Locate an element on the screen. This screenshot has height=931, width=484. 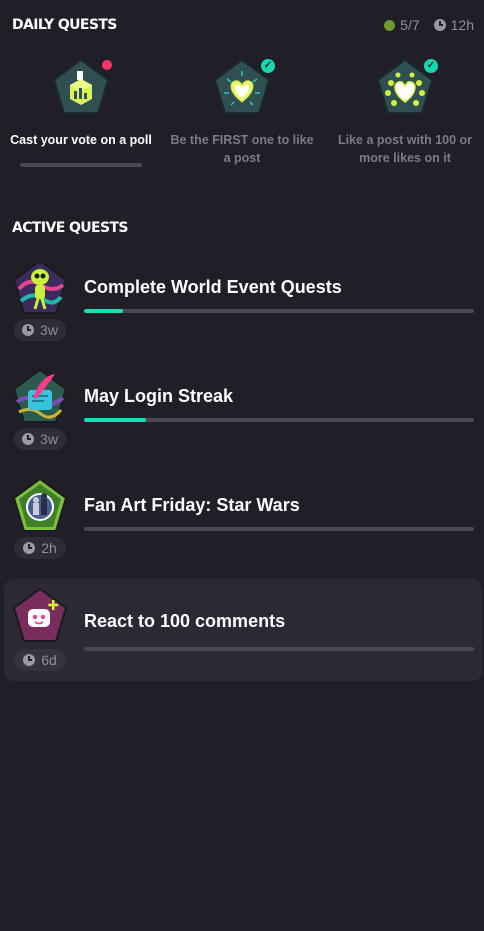
daily-quest-first-like: ✓ Be the FIRST one to like a post is located at coordinates (242, 112).